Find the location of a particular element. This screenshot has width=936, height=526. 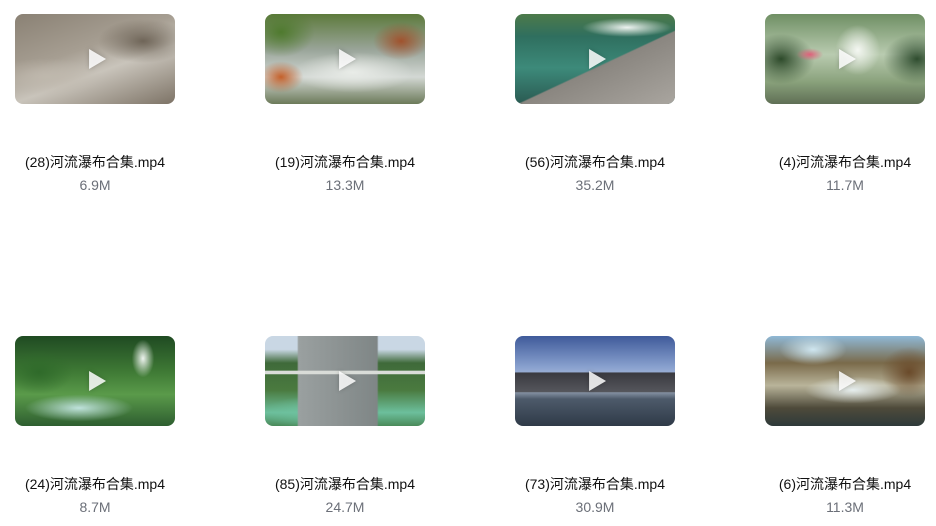

video-tile: (73)河流瀑布合集.mp4 30.9M is located at coordinates (560, 431).